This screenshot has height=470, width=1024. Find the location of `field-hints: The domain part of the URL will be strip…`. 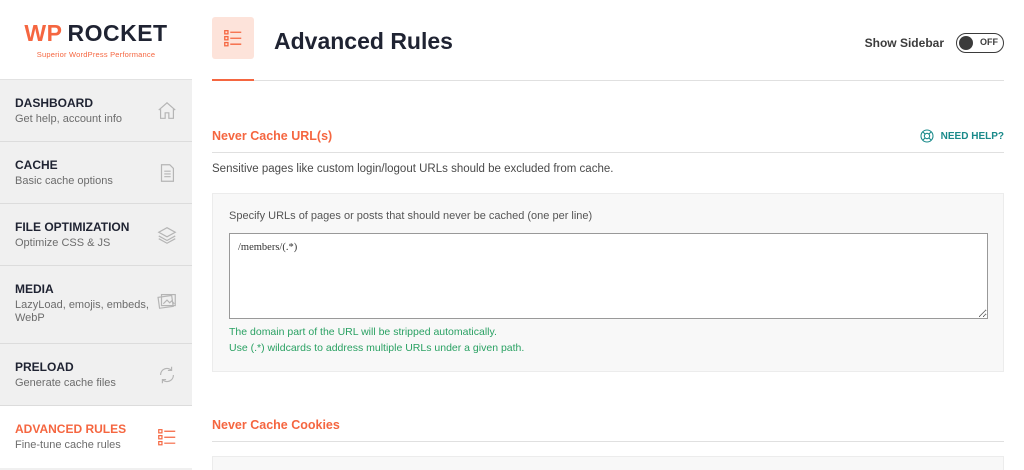

field-hints: The domain part of the URL will be strip… is located at coordinates (608, 340).